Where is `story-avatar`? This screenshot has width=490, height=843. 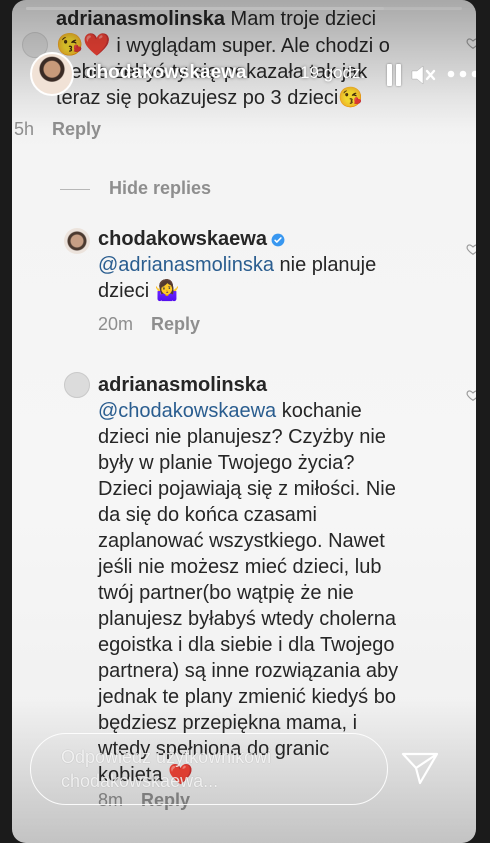
story-avatar is located at coordinates (52, 74).